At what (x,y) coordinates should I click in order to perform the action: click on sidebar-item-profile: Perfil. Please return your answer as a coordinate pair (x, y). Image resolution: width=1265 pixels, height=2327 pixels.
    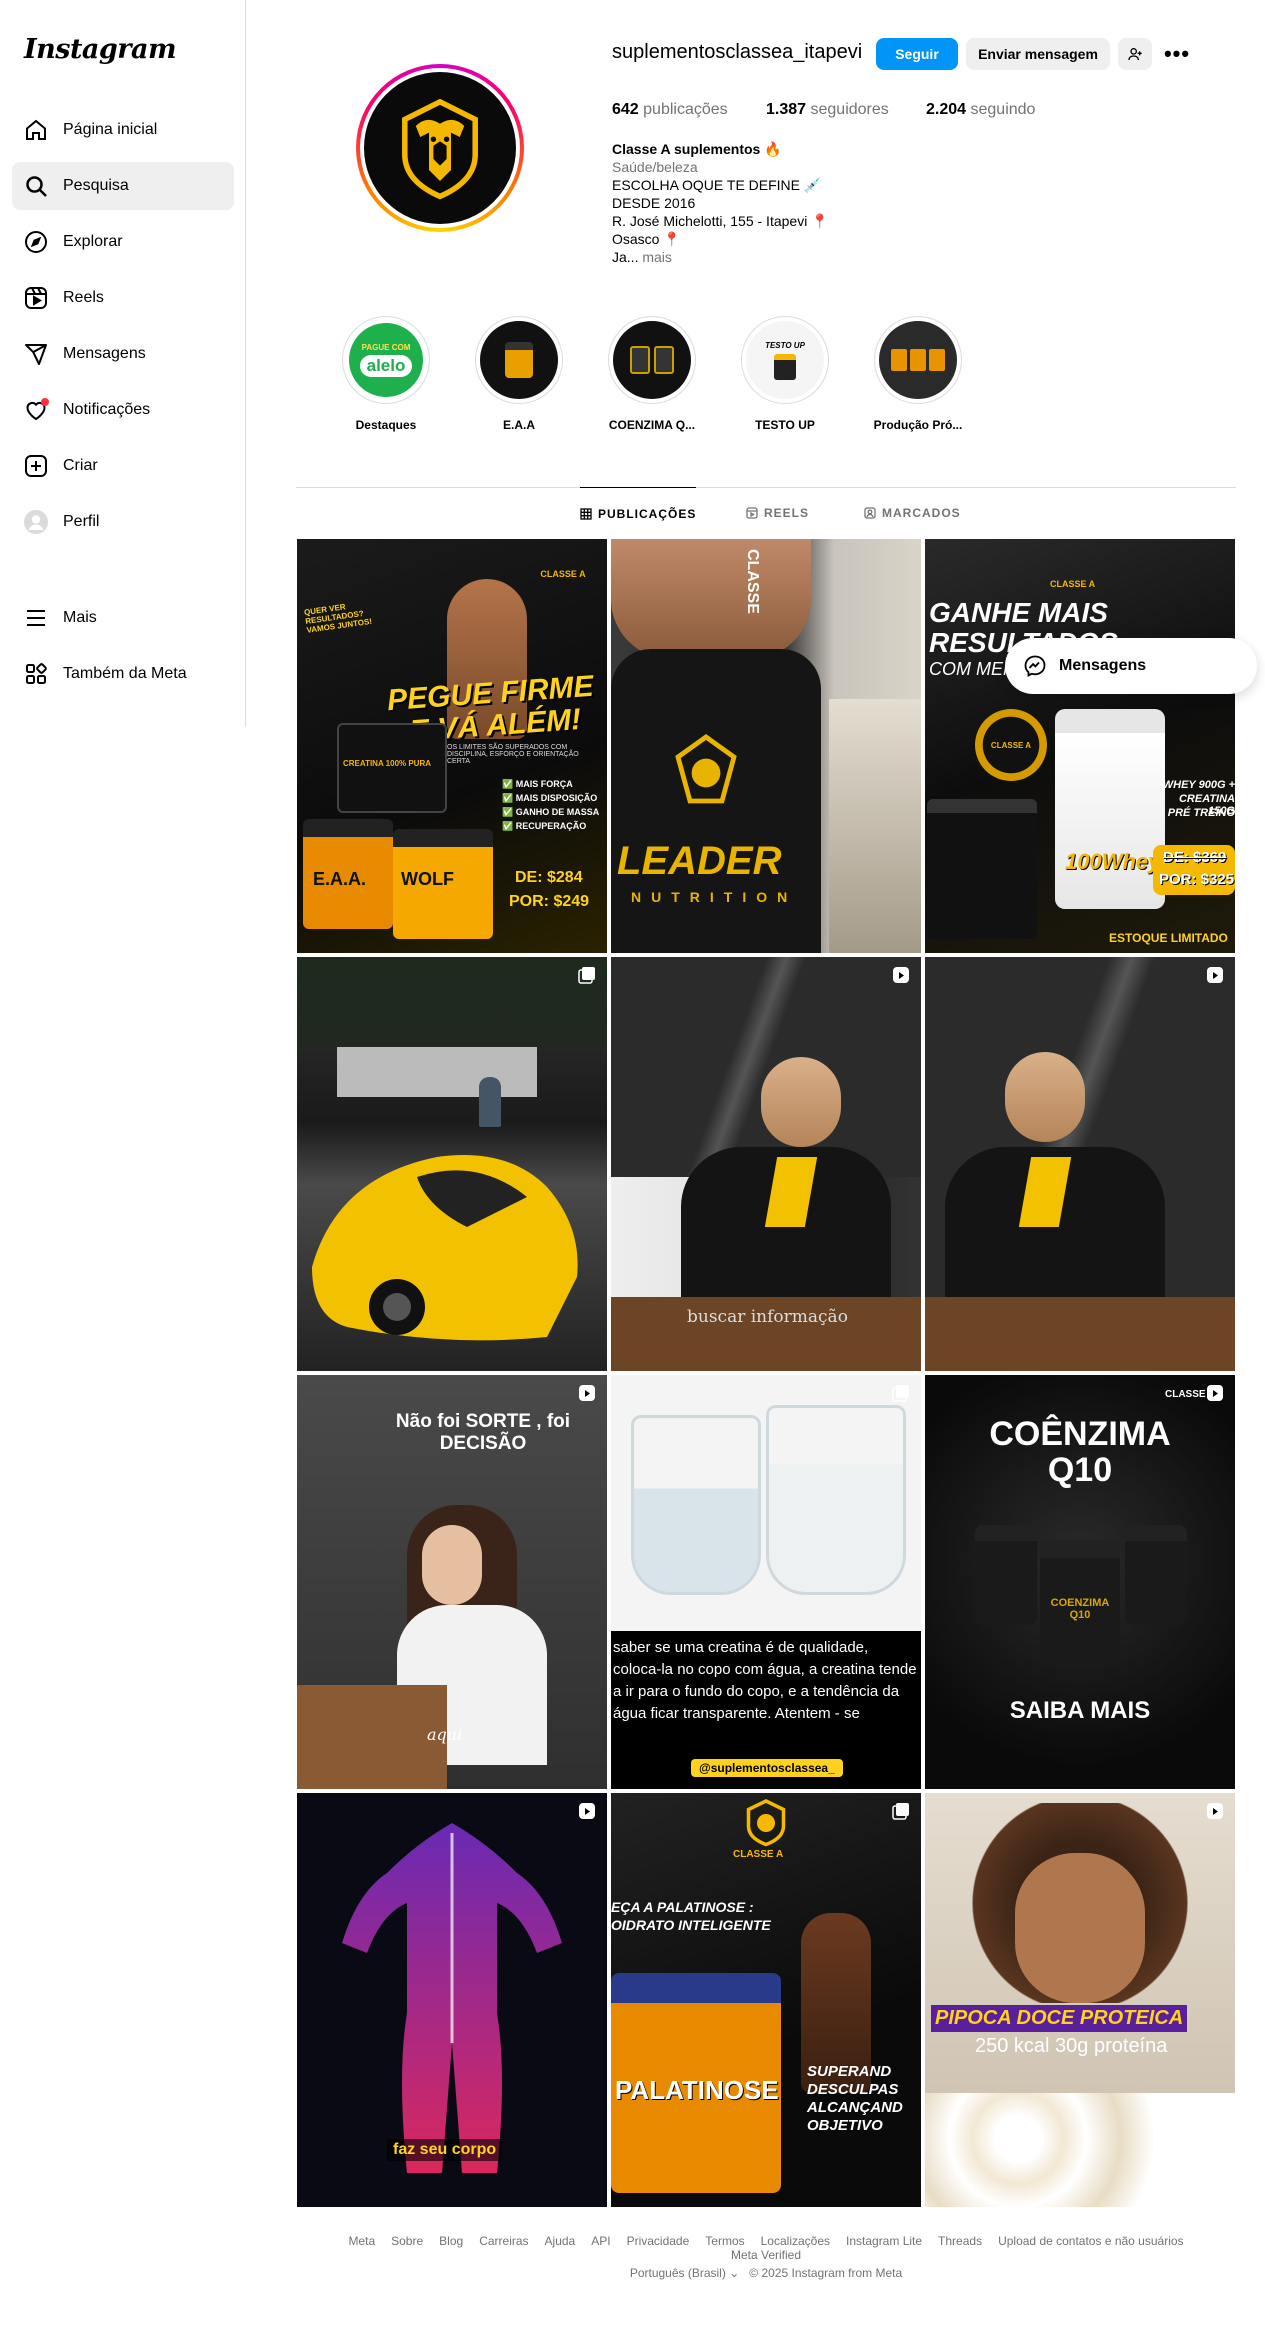
    Looking at the image, I should click on (123, 522).